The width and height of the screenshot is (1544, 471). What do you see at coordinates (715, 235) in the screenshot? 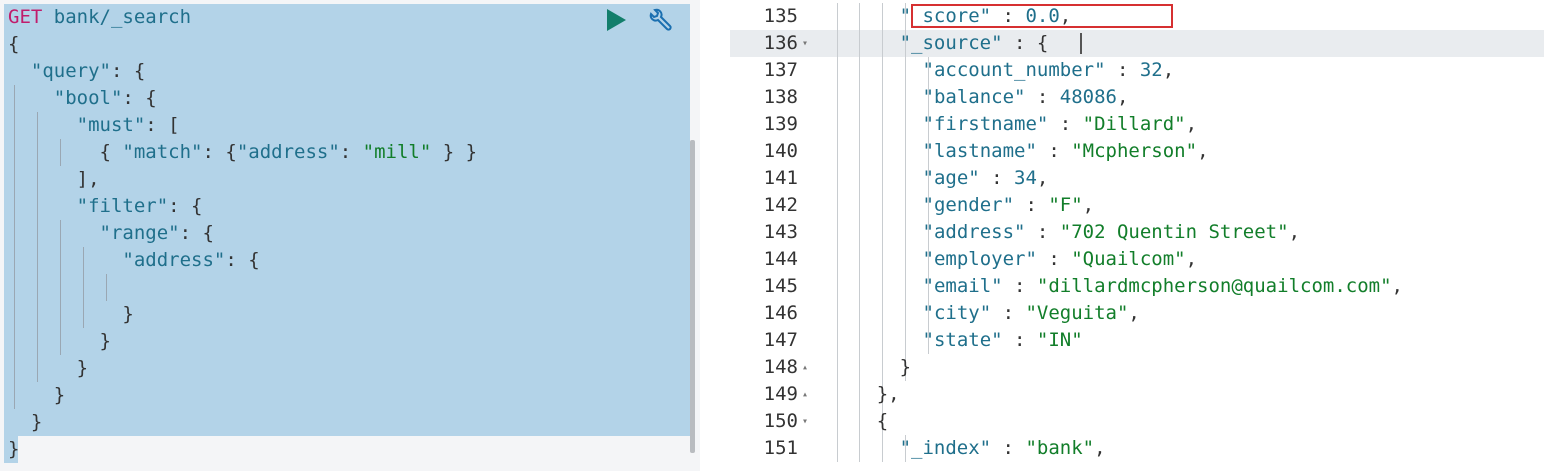
I see `panel-divider` at bounding box center [715, 235].